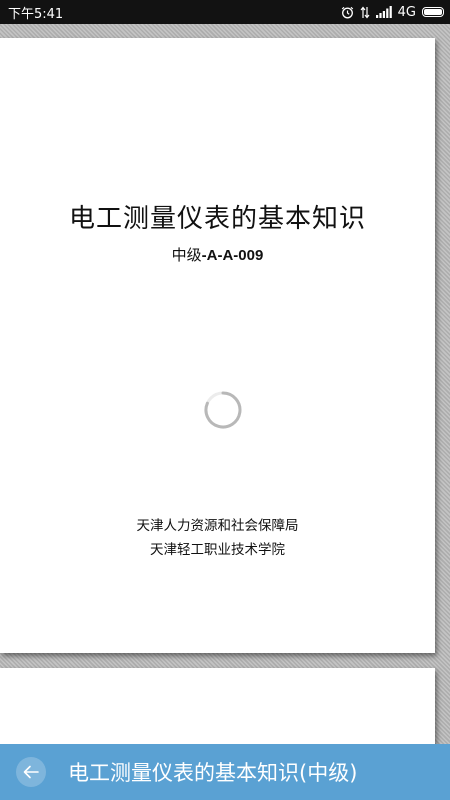 The width and height of the screenshot is (450, 800). Describe the element at coordinates (217, 526) in the screenshot. I see `organization-line-1: 天津人力资源和社会保障局` at that location.